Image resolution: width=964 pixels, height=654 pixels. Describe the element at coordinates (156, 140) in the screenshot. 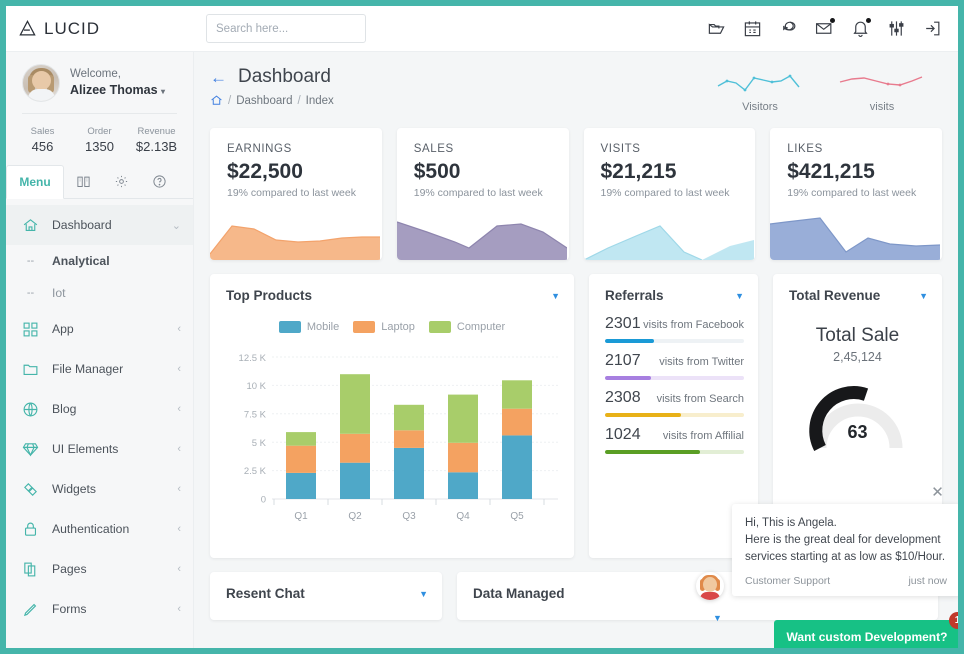

I see `stat-revenue: Revenue $2.13B` at that location.